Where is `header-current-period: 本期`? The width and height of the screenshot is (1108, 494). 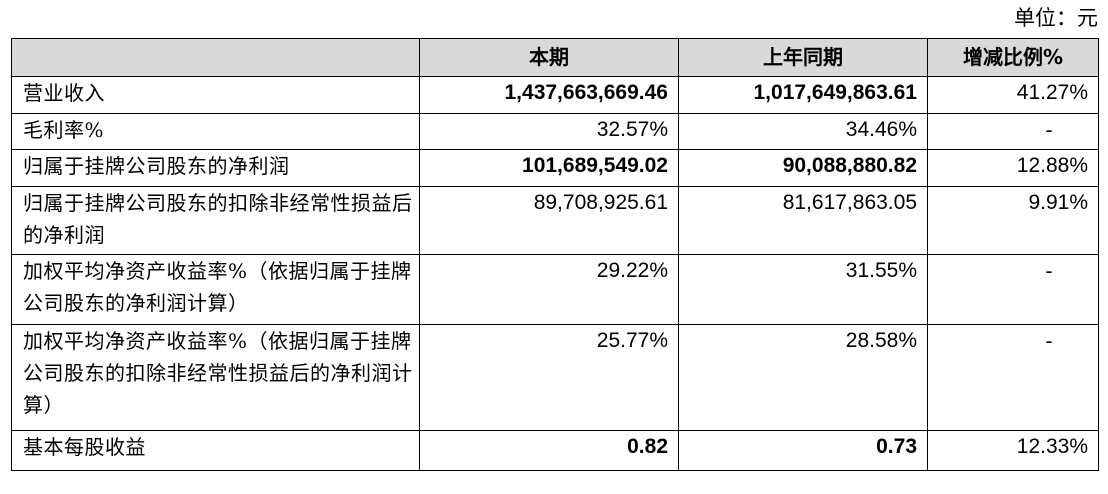 header-current-period: 本期 is located at coordinates (549, 57).